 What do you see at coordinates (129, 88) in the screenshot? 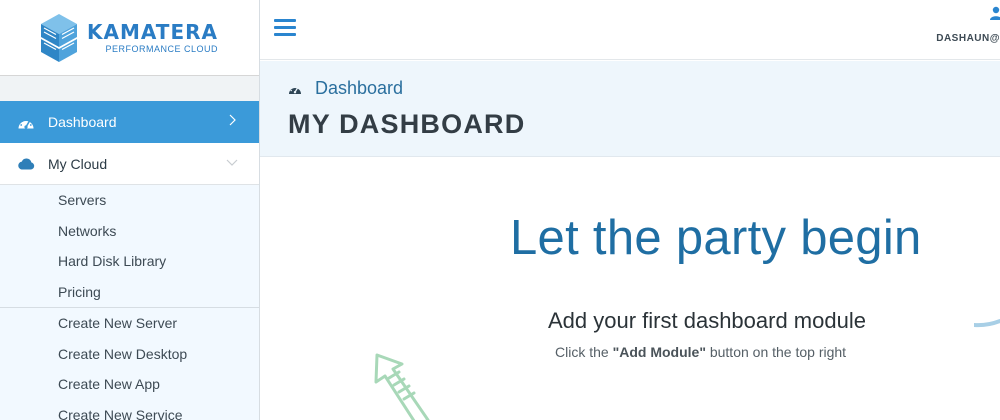
I see `sidebar-spacer` at bounding box center [129, 88].